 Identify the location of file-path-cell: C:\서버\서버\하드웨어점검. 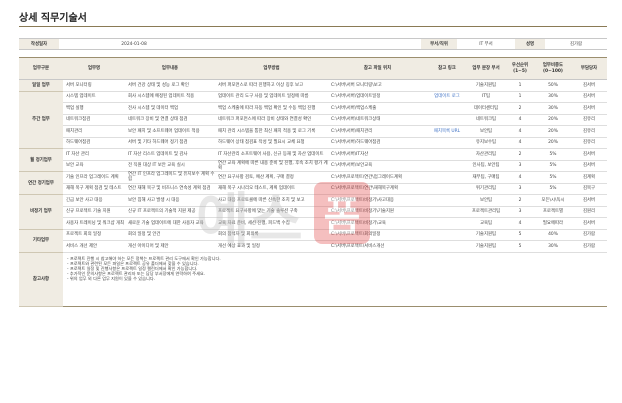
(377, 143).